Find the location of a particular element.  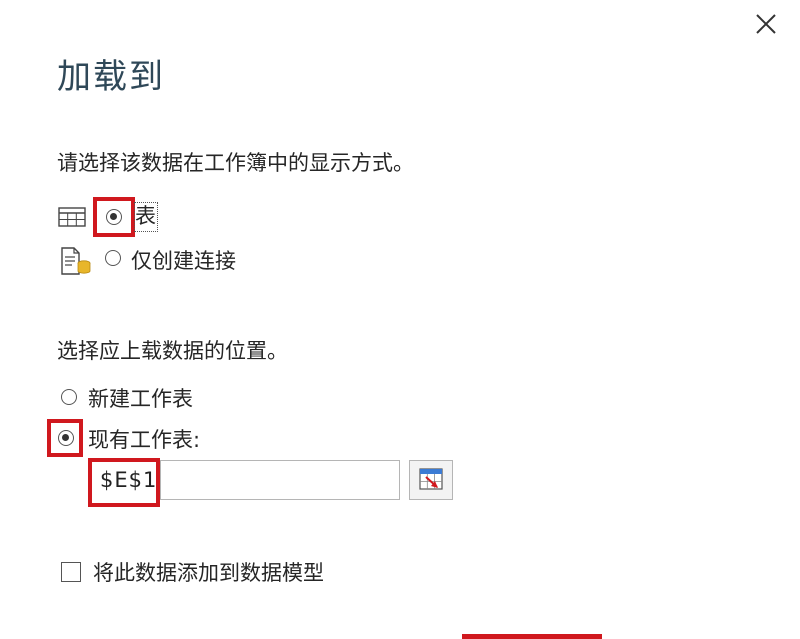

close-button is located at coordinates (766, 24).